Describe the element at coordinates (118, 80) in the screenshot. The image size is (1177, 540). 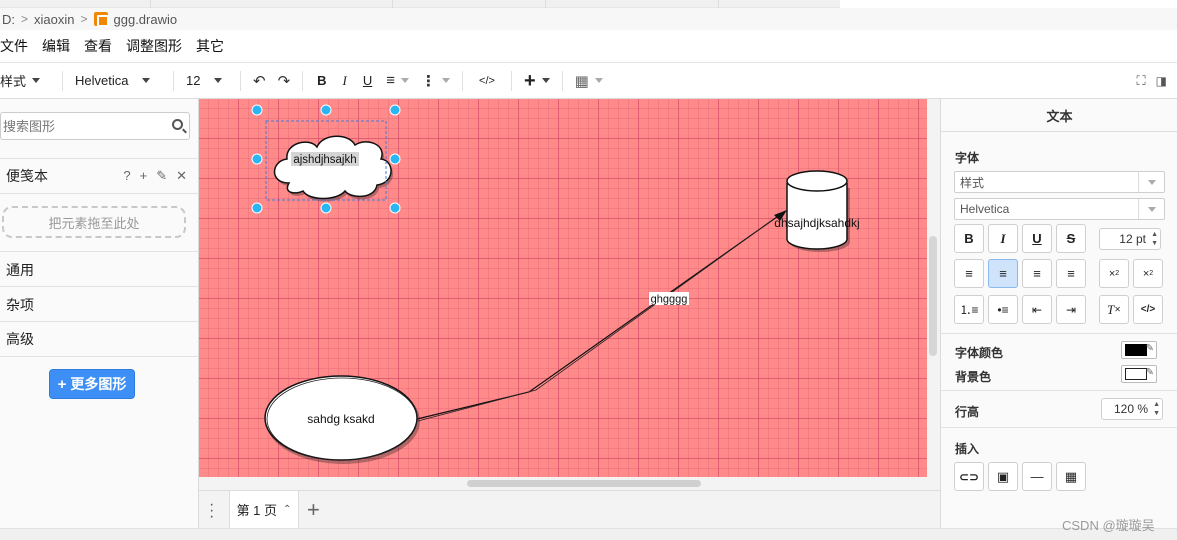
I see `font-family-dropdown: Helvetica` at that location.